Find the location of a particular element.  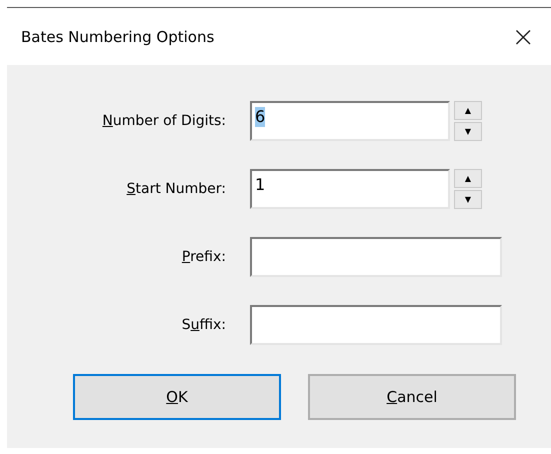

field-label: Suffix: is located at coordinates (203, 325).